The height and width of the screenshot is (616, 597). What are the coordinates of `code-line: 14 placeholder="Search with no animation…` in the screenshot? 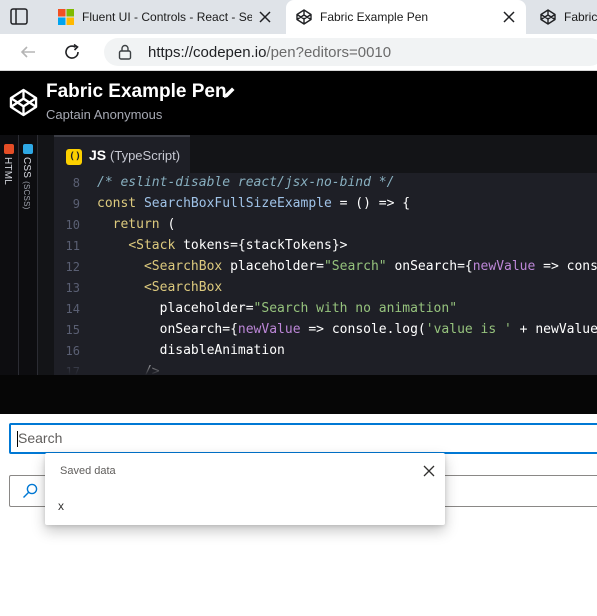 It's located at (325, 309).